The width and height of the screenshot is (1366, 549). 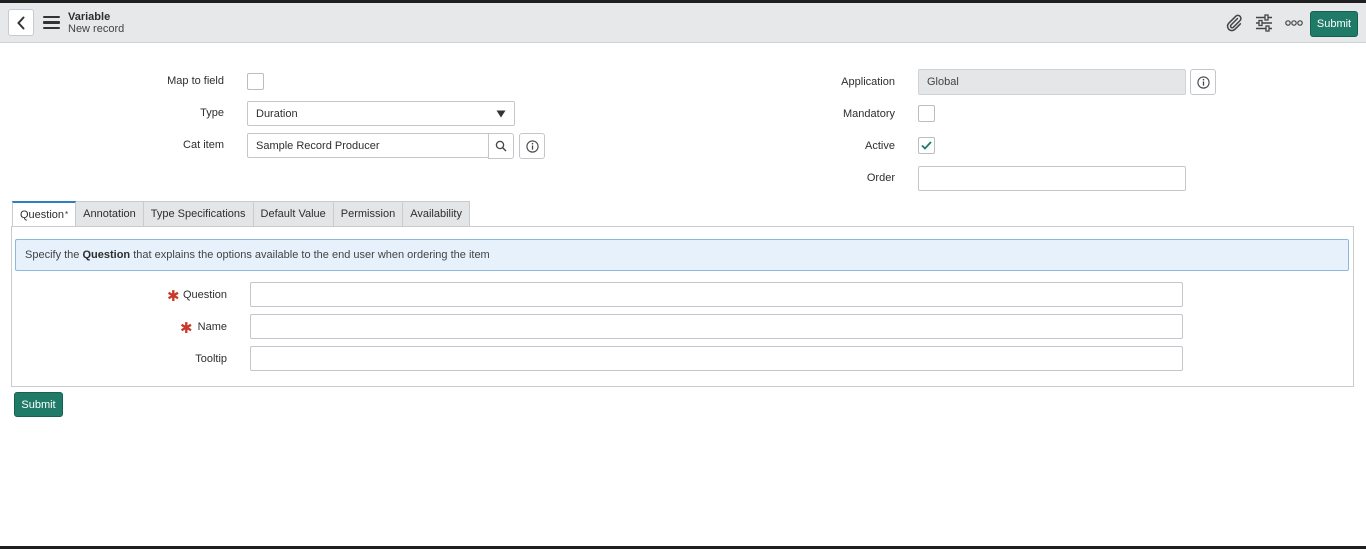 I want to click on checkmark-icon, so click(x=926, y=145).